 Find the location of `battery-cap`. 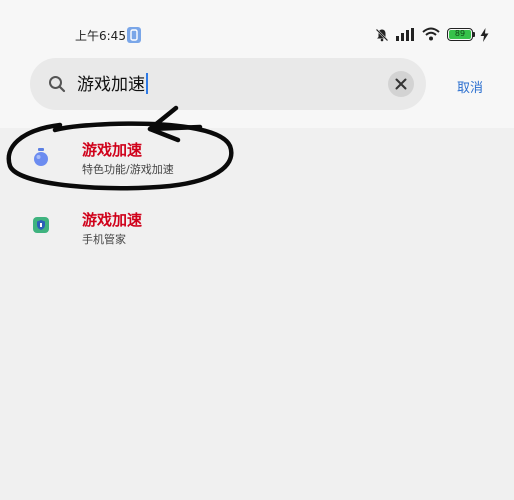

battery-cap is located at coordinates (474, 34).